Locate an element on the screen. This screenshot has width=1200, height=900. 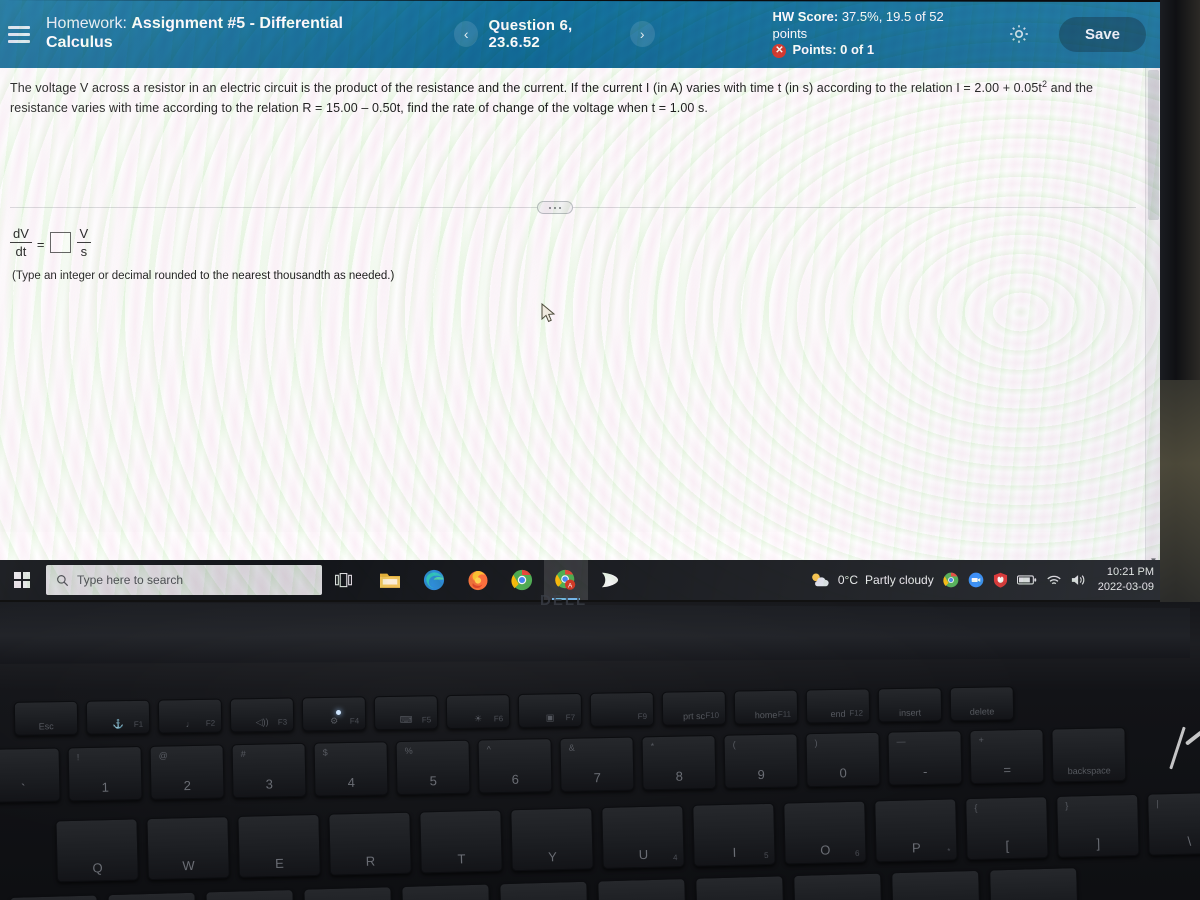
key-4: $4 is located at coordinates (351, 769).